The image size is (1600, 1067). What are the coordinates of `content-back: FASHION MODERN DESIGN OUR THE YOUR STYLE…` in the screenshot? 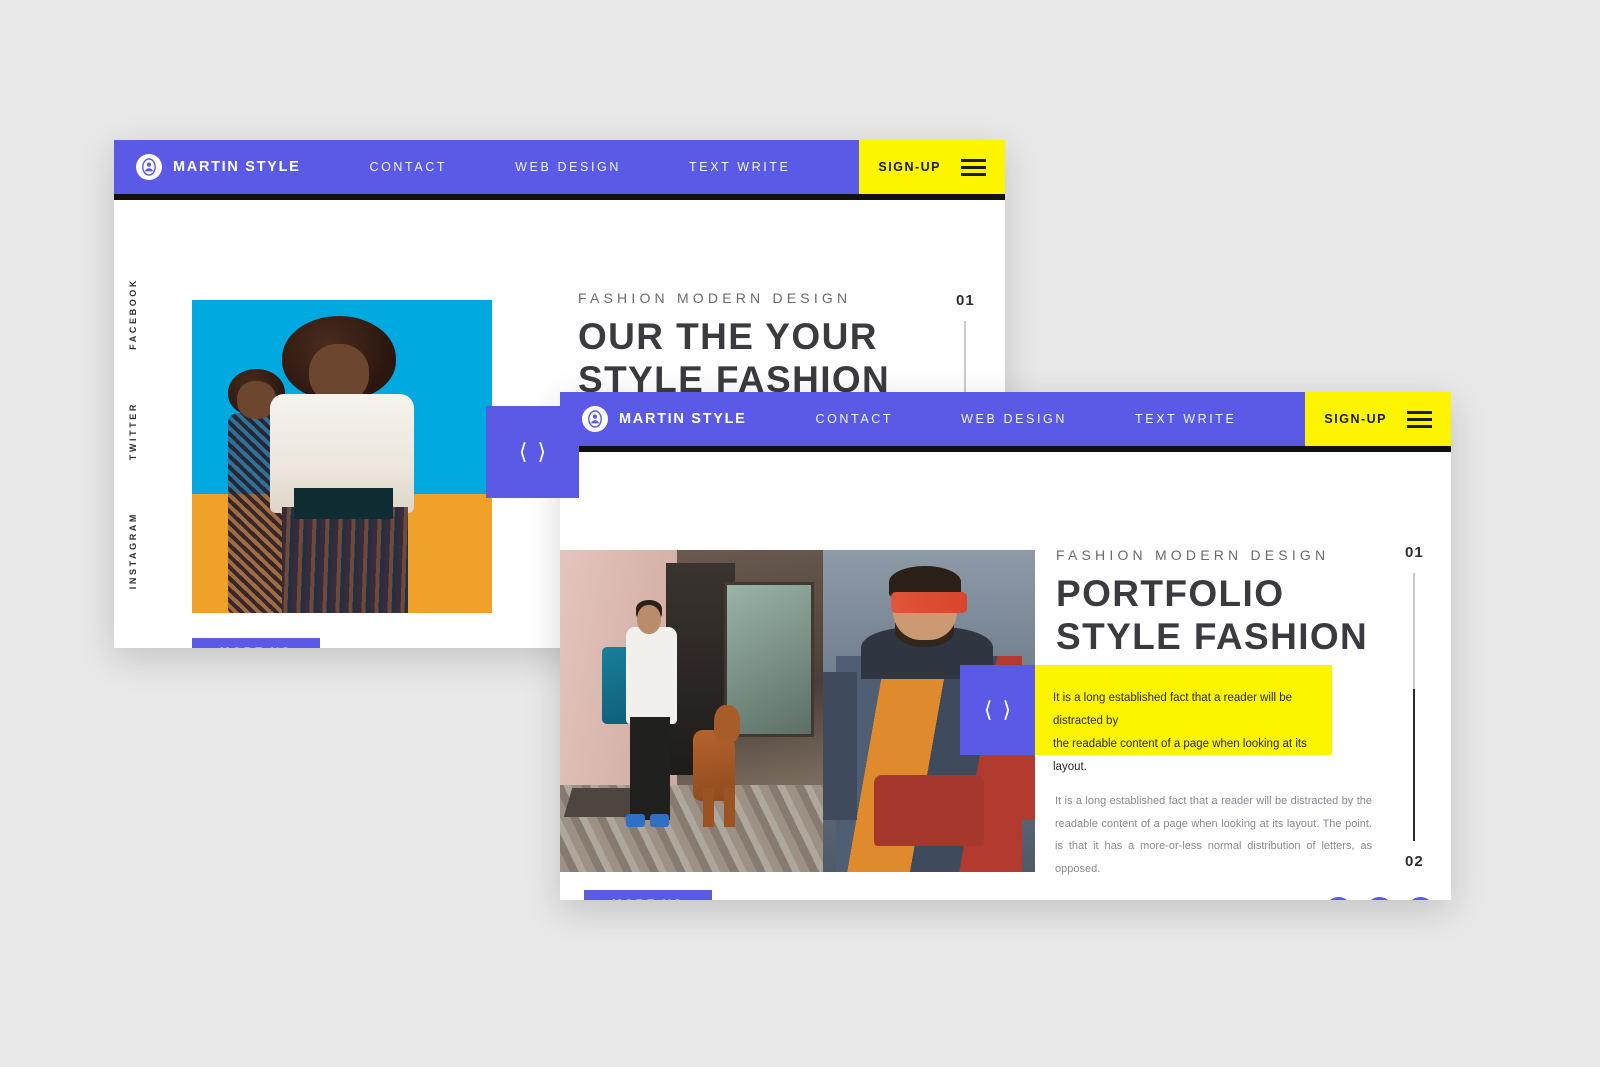 It's located at (758, 346).